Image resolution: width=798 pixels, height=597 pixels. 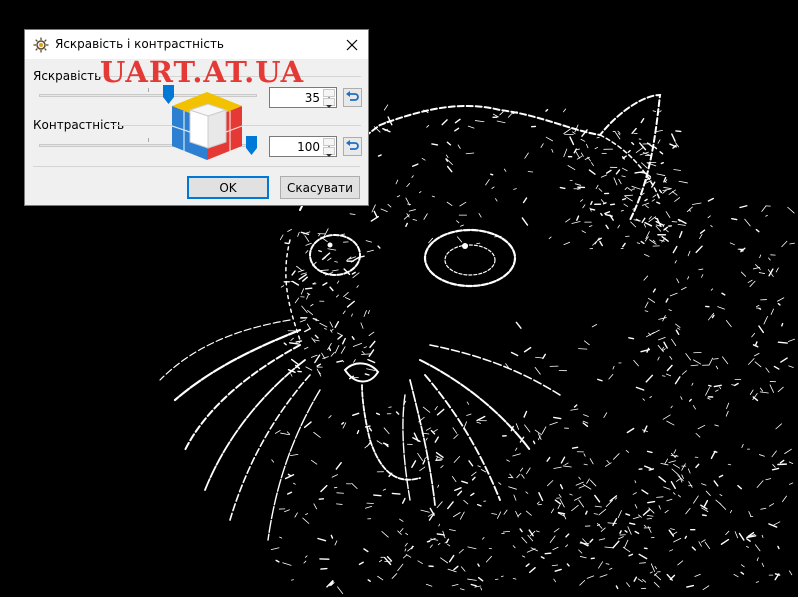 What do you see at coordinates (329, 94) in the screenshot?
I see `brightness-spin-up-button` at bounding box center [329, 94].